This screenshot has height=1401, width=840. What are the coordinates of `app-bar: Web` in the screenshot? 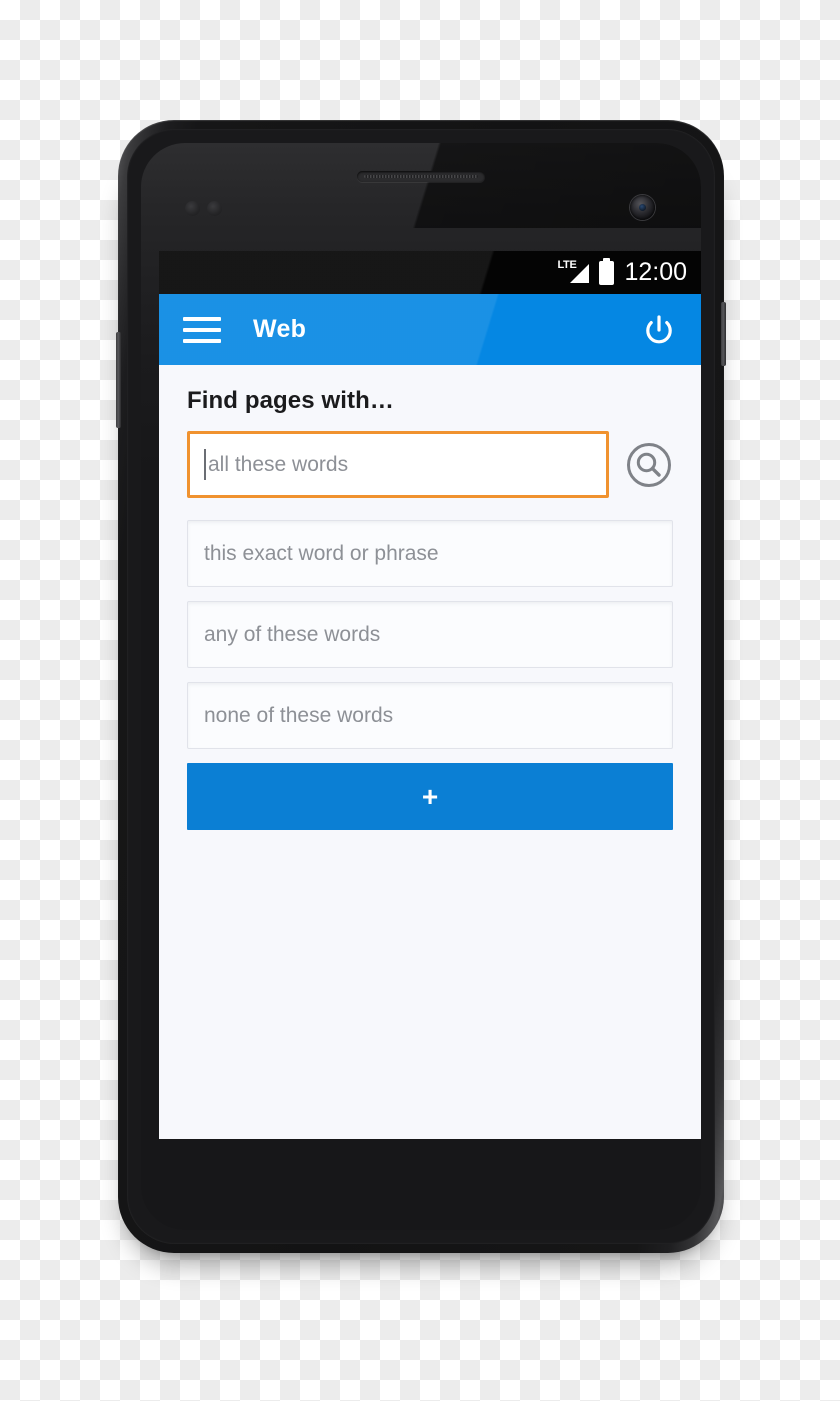 It's located at (430, 329).